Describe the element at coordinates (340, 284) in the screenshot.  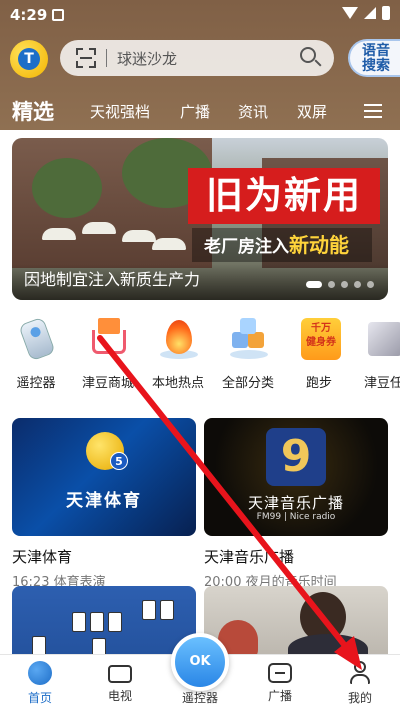
I see `carousel-dots` at that location.